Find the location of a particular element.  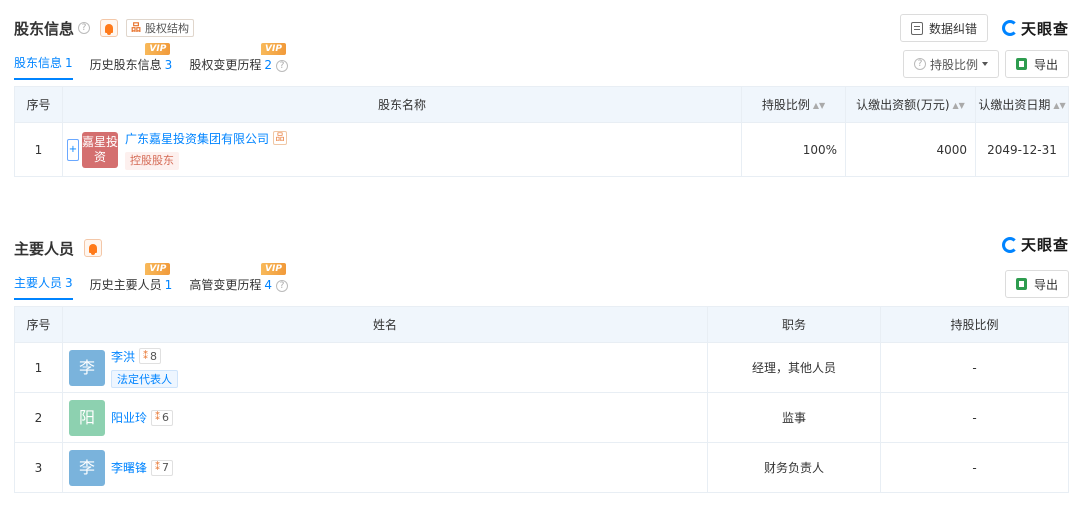

person-cell: 阳 阳业玲 ⁑ 6 is located at coordinates (385, 417).